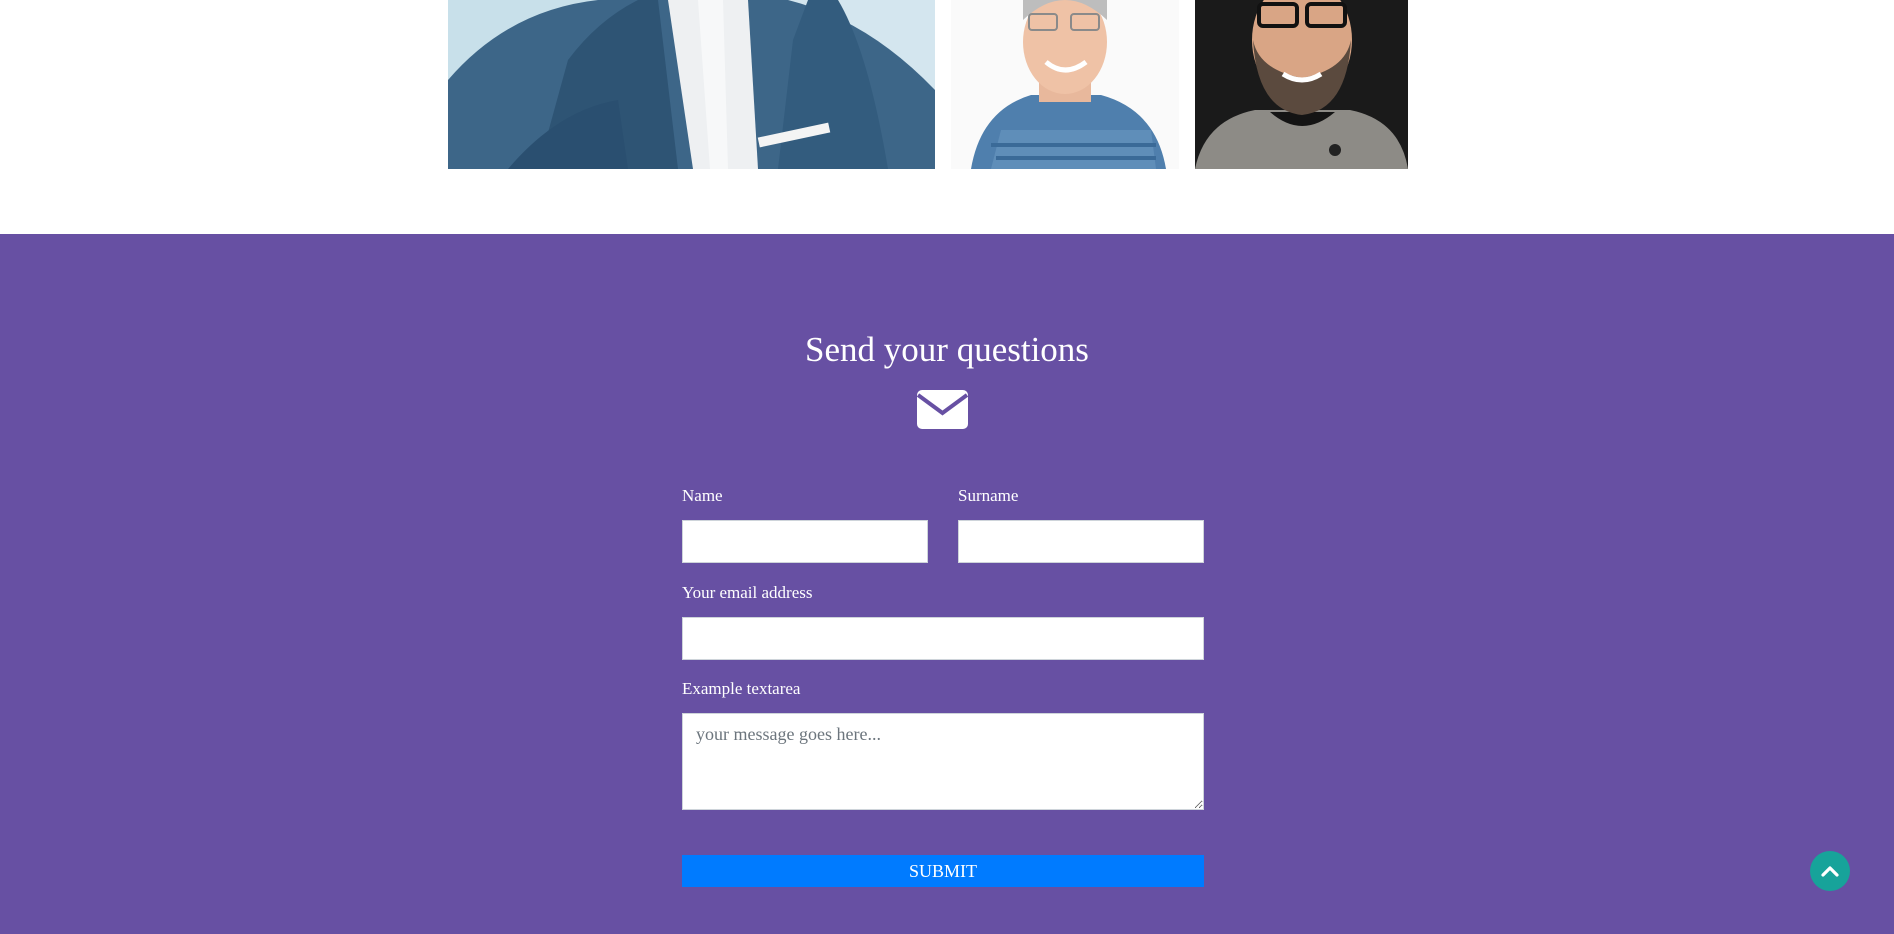 Image resolution: width=1894 pixels, height=934 pixels. I want to click on contact-title: Send your questions, so click(947, 349).